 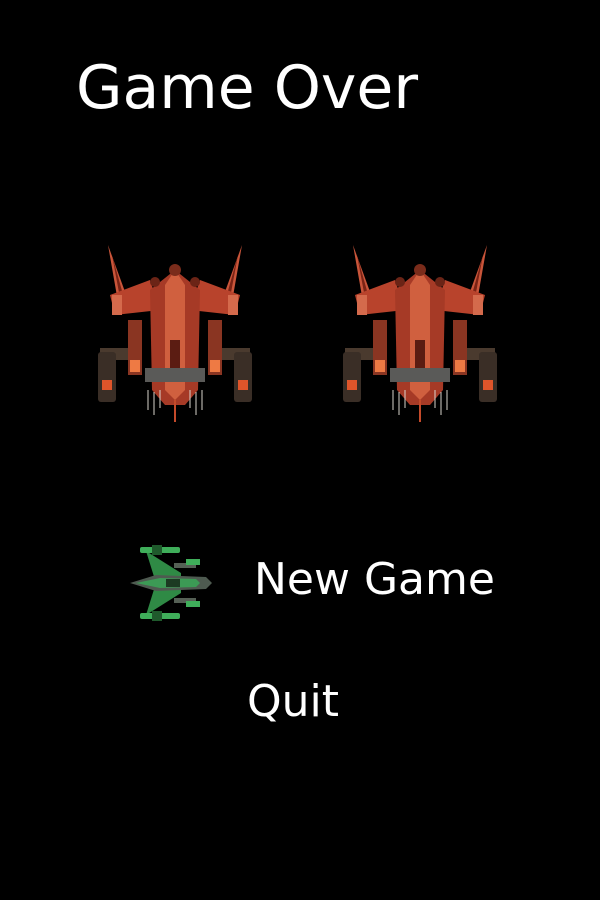 What do you see at coordinates (247, 88) in the screenshot?
I see `game-over-title: Game Over` at bounding box center [247, 88].